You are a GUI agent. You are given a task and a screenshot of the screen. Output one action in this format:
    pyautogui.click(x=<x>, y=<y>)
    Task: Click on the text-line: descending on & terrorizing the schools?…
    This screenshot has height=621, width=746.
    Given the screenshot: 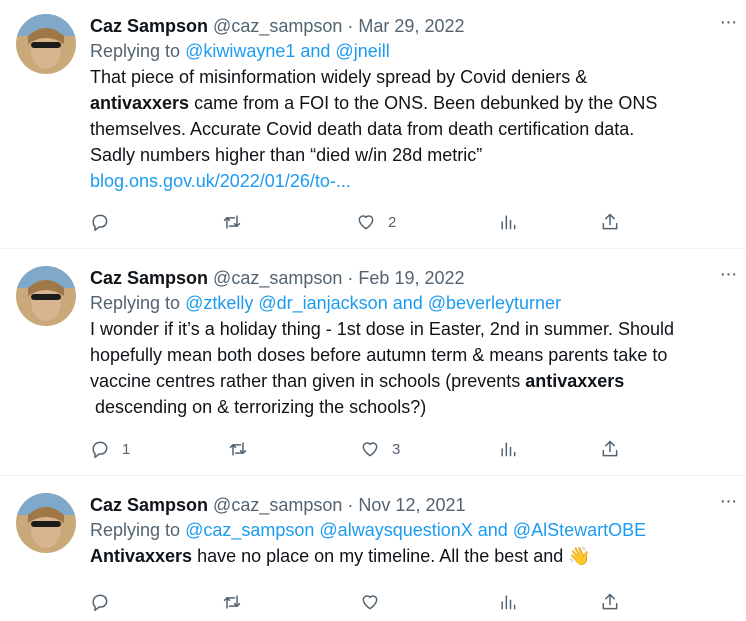 What is the action you would take?
    pyautogui.click(x=261, y=407)
    